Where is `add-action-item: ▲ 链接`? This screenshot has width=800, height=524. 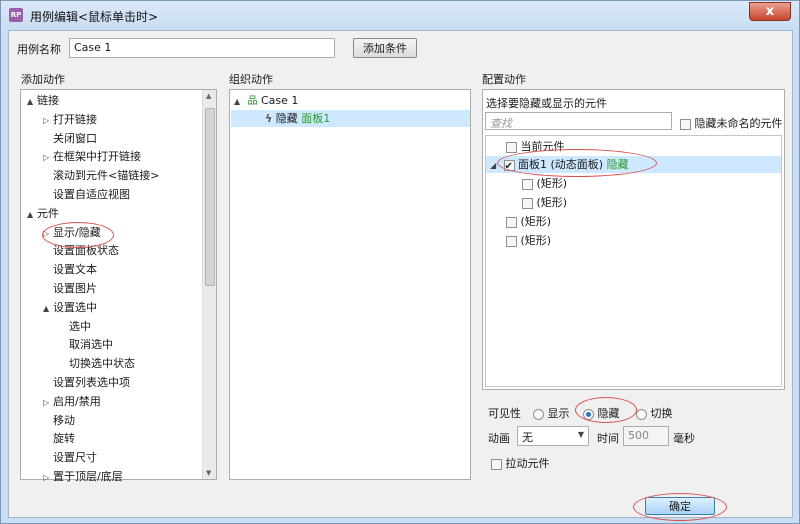
add-action-item: ▲ 链接 is located at coordinates (43, 100).